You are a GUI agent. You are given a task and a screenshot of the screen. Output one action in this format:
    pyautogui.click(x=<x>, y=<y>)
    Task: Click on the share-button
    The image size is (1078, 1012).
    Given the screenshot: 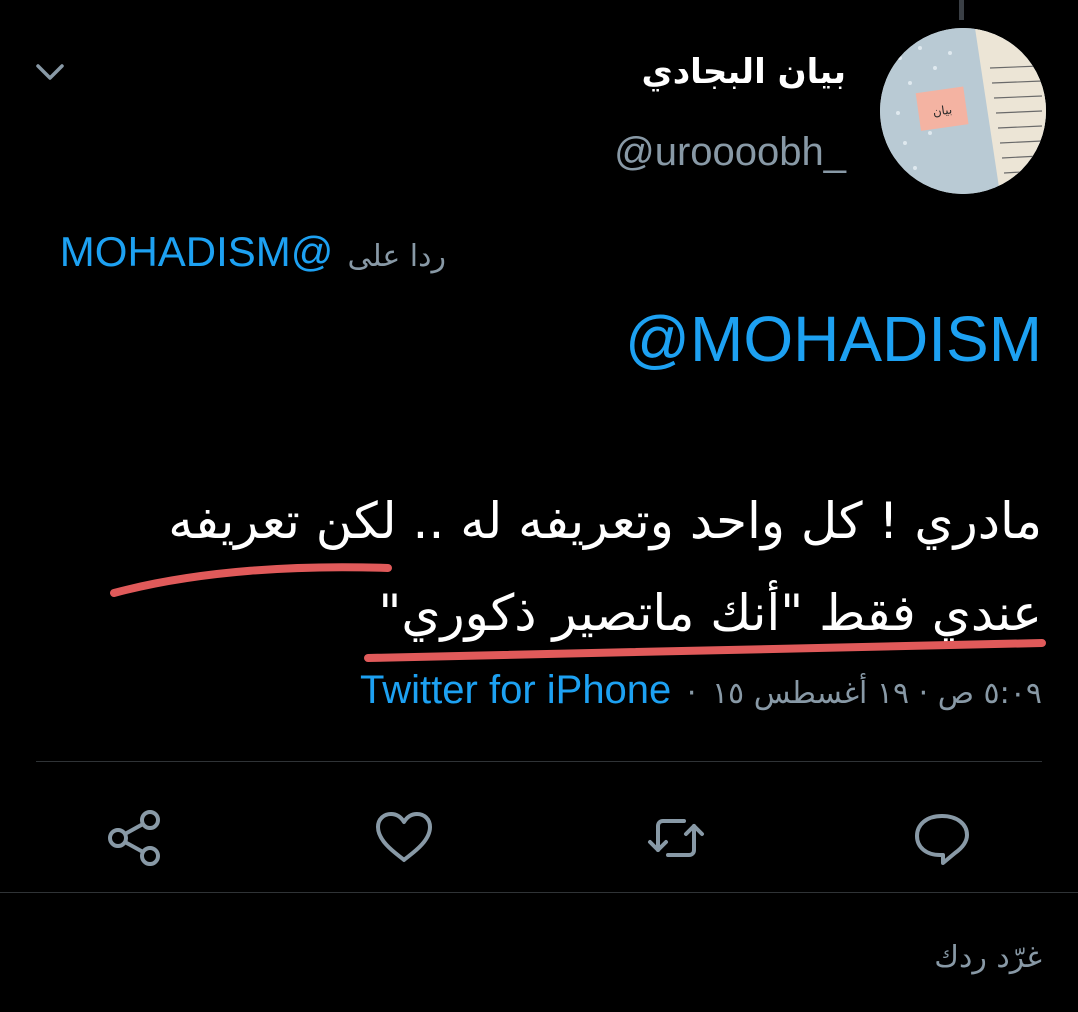 What is the action you would take?
    pyautogui.click(x=134, y=838)
    